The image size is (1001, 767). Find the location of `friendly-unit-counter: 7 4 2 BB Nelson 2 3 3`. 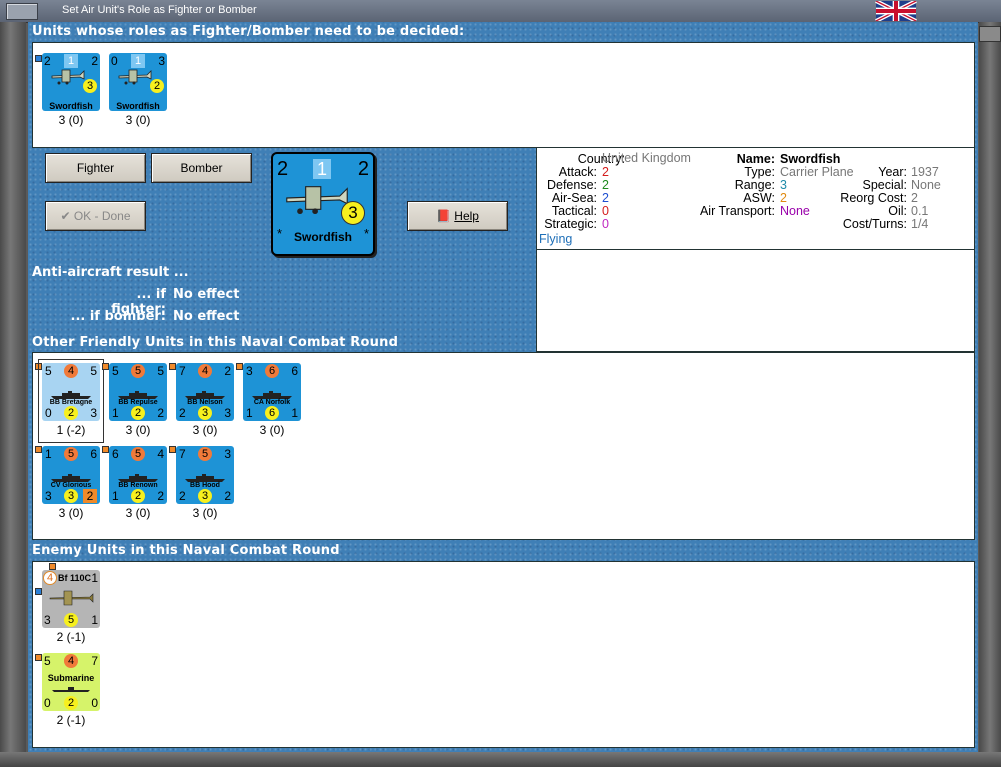

friendly-unit-counter: 7 4 2 BB Nelson 2 3 3 is located at coordinates (205, 392).